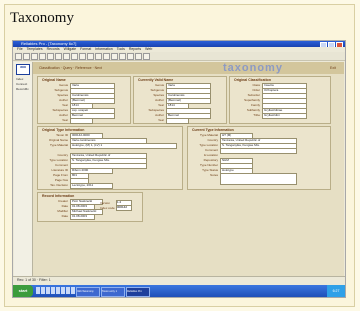 Image resolution: width=360 pixels, height=311 pixels. Describe the element at coordinates (60, 175) in the screenshot. I see `field-label: Page From` at that location.